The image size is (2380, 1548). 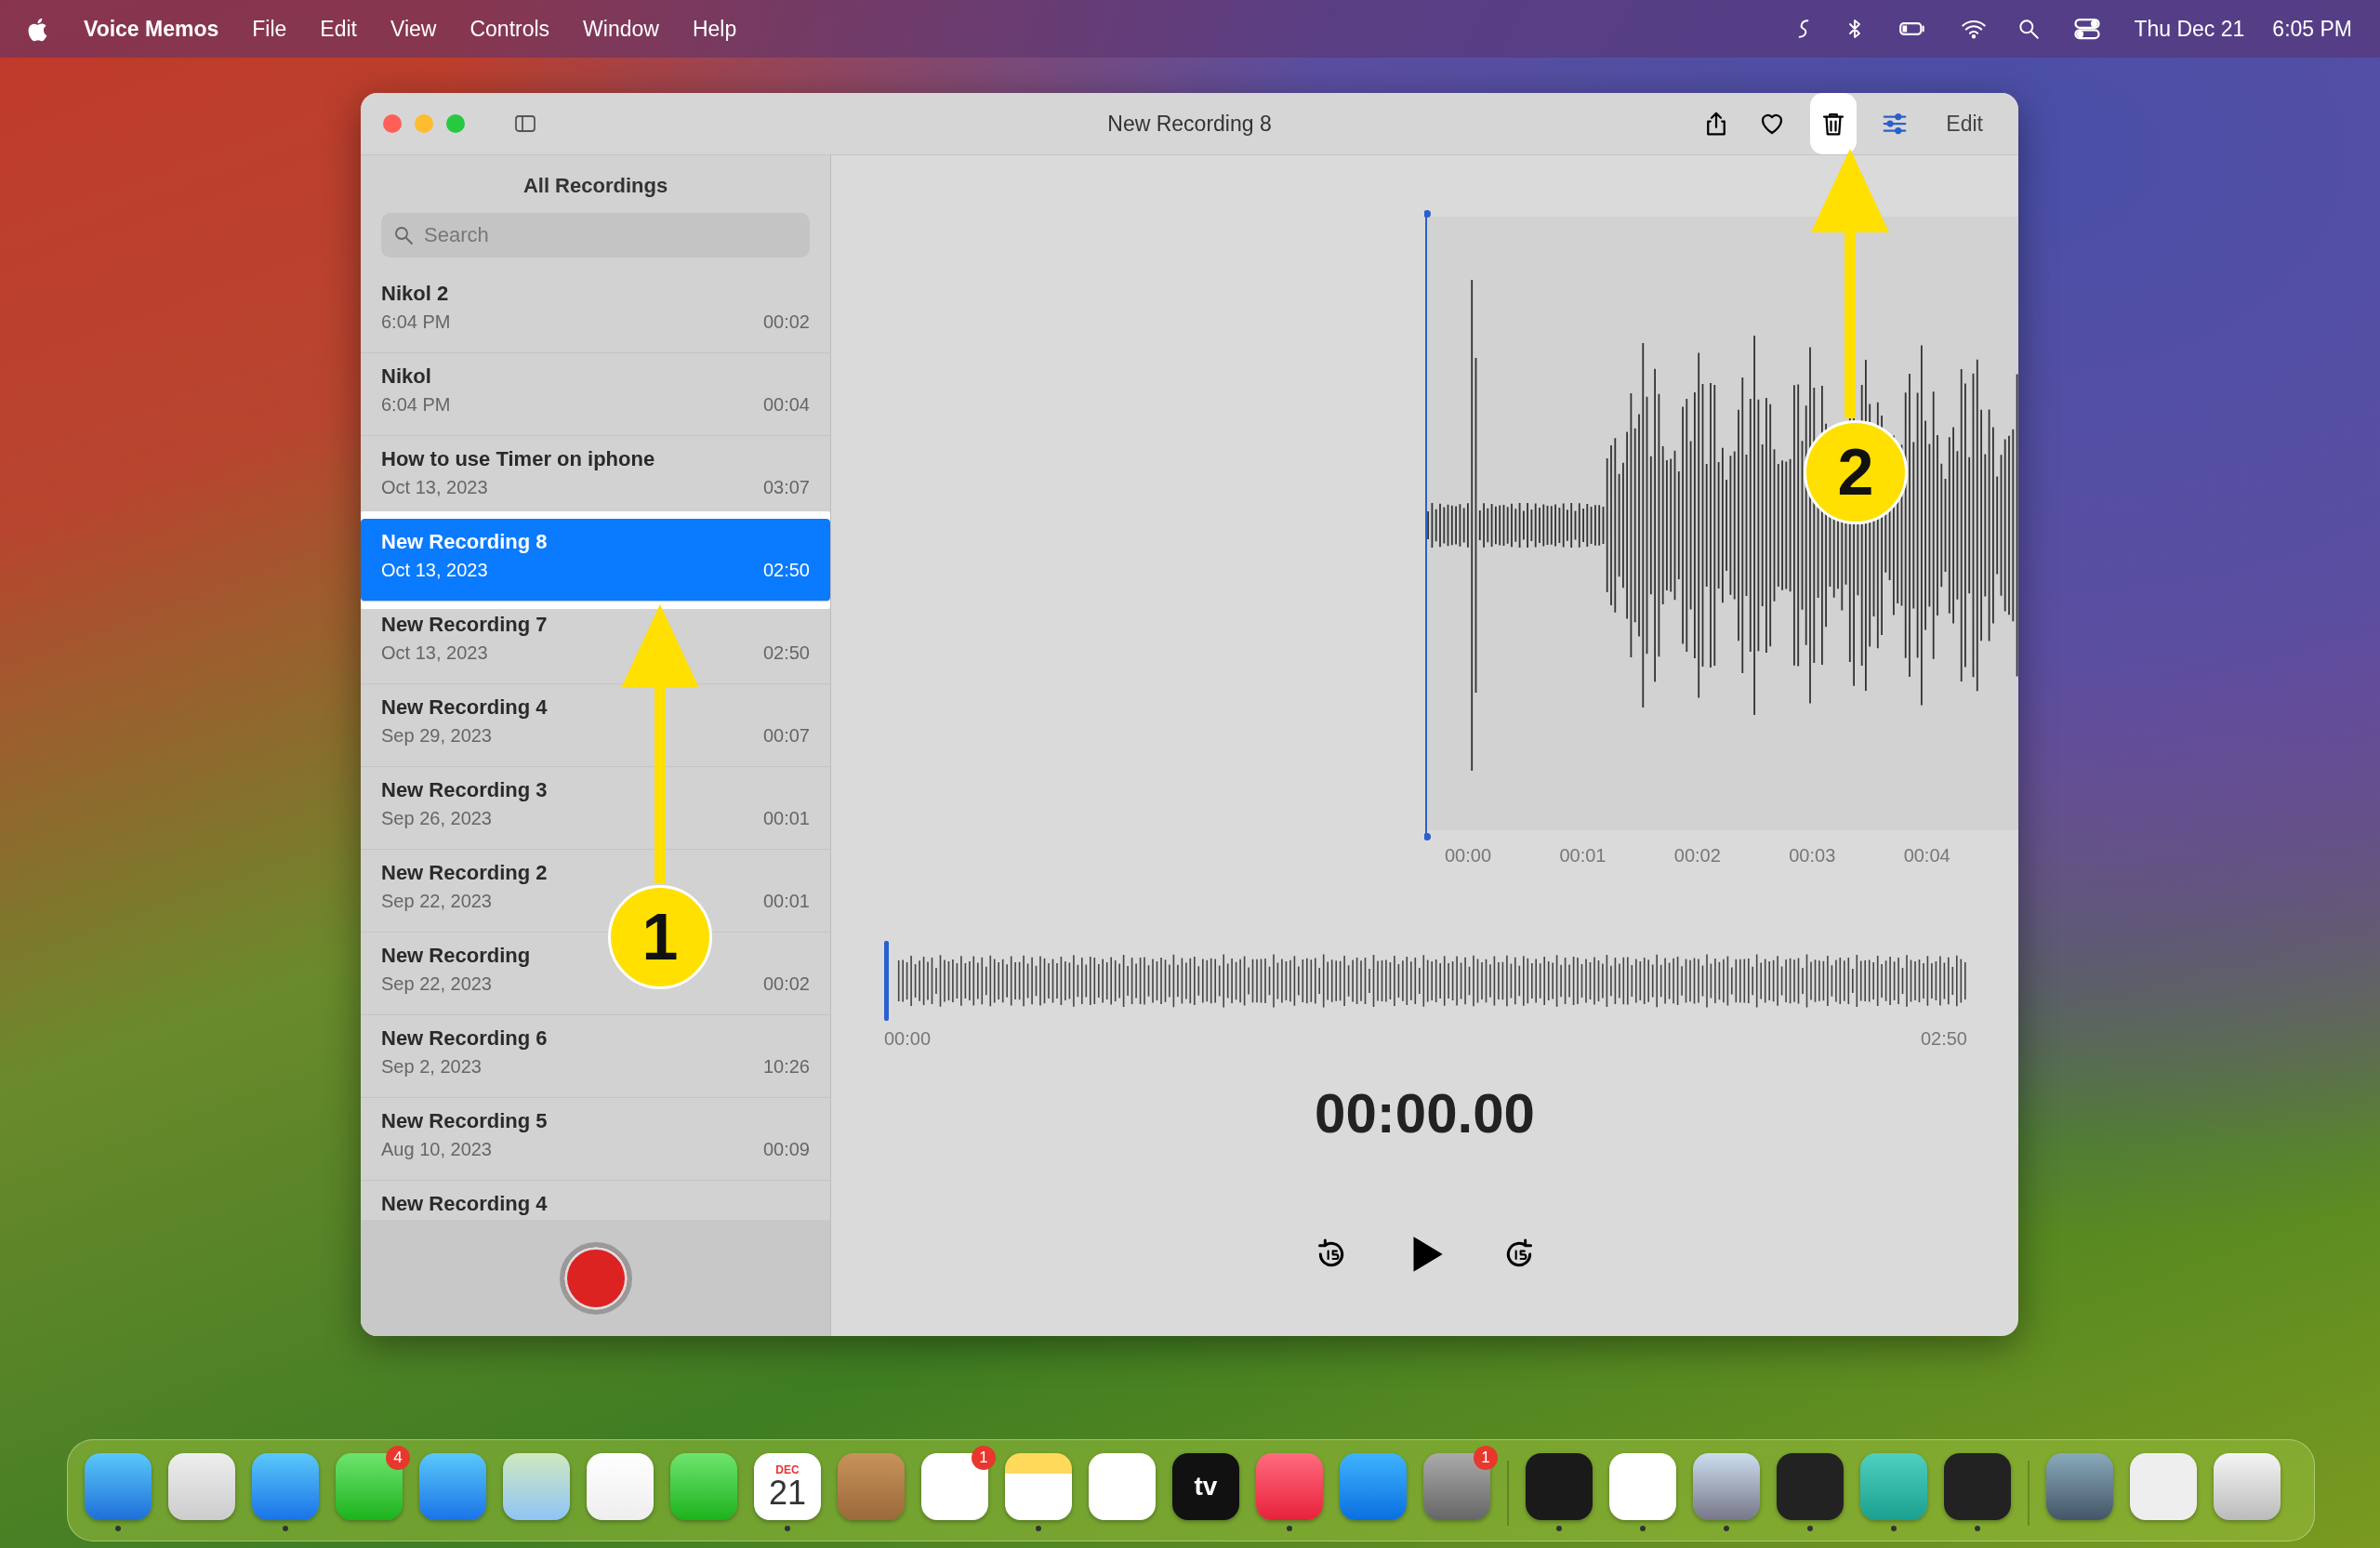 What do you see at coordinates (518, 459) in the screenshot?
I see `recording-name: How to use Timer on iphone` at bounding box center [518, 459].